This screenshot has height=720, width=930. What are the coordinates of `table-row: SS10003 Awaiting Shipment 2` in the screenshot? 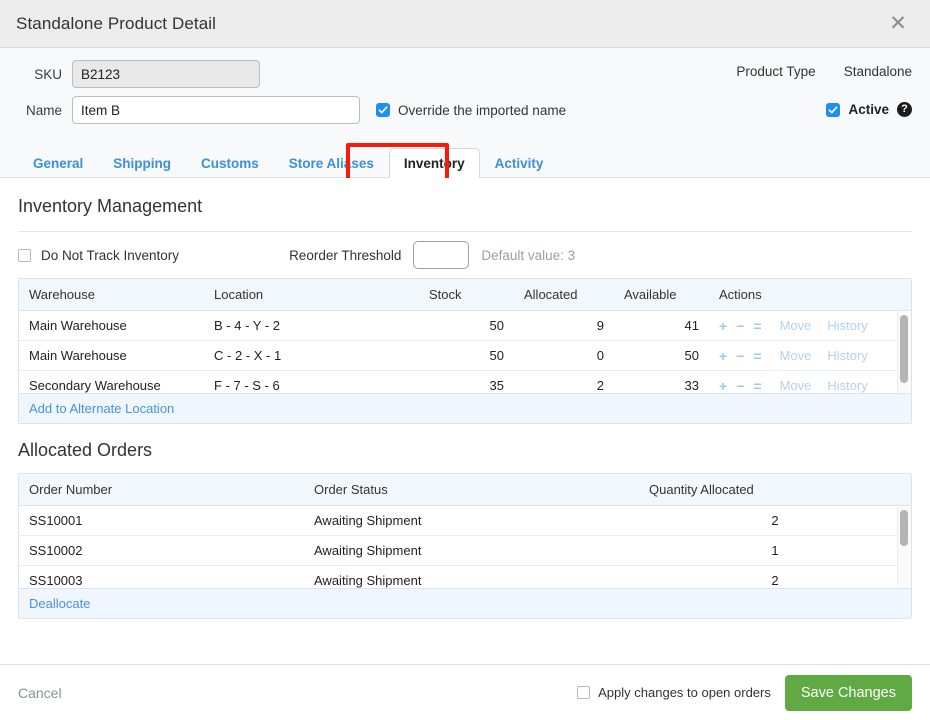 It's located at (465, 576).